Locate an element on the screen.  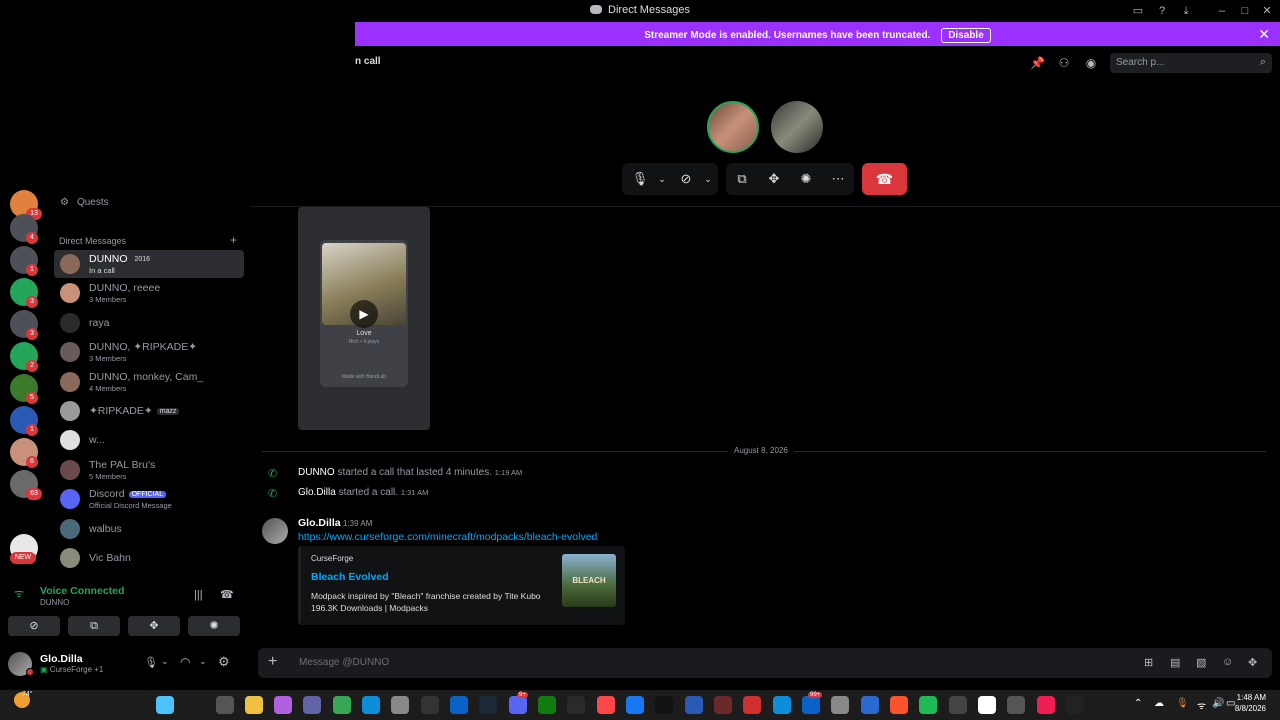
brave-icon is located at coordinates (899, 705).